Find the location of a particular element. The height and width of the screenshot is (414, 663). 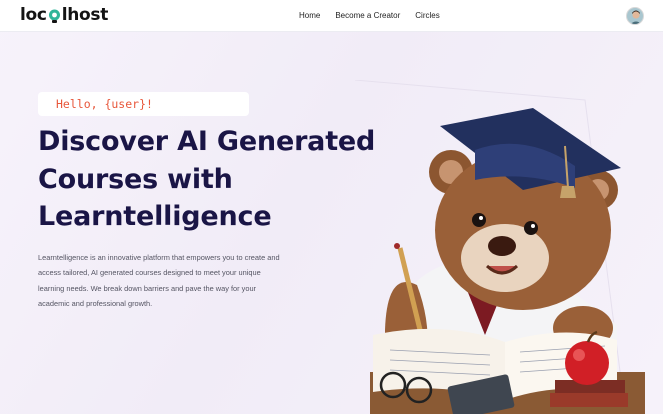

nav-become-creator-link: Become a Creator is located at coordinates (367, 15).